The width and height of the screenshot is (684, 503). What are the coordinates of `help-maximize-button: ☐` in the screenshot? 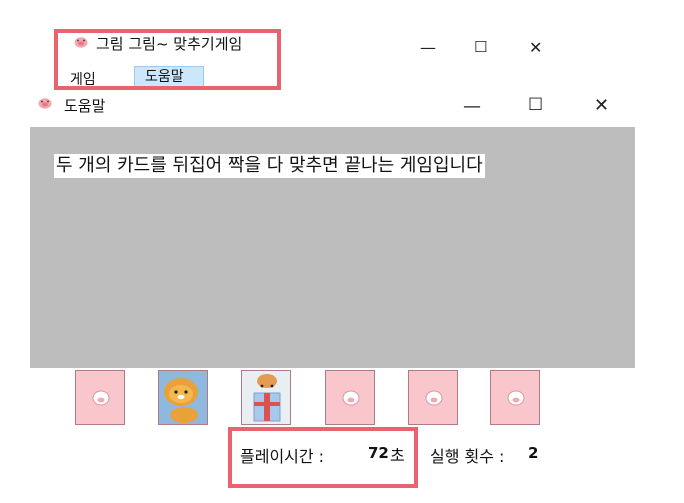 It's located at (535, 105).